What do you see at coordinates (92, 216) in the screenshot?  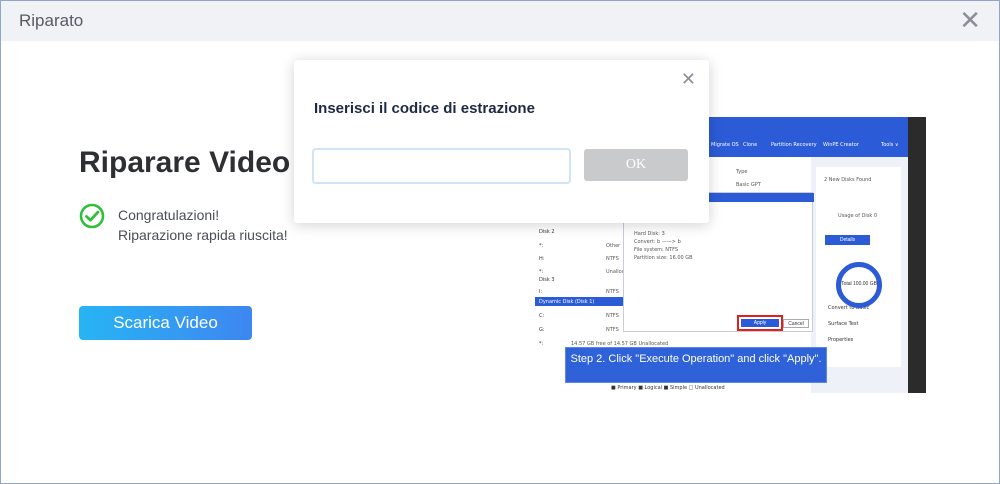 I see `success-check-icon` at bounding box center [92, 216].